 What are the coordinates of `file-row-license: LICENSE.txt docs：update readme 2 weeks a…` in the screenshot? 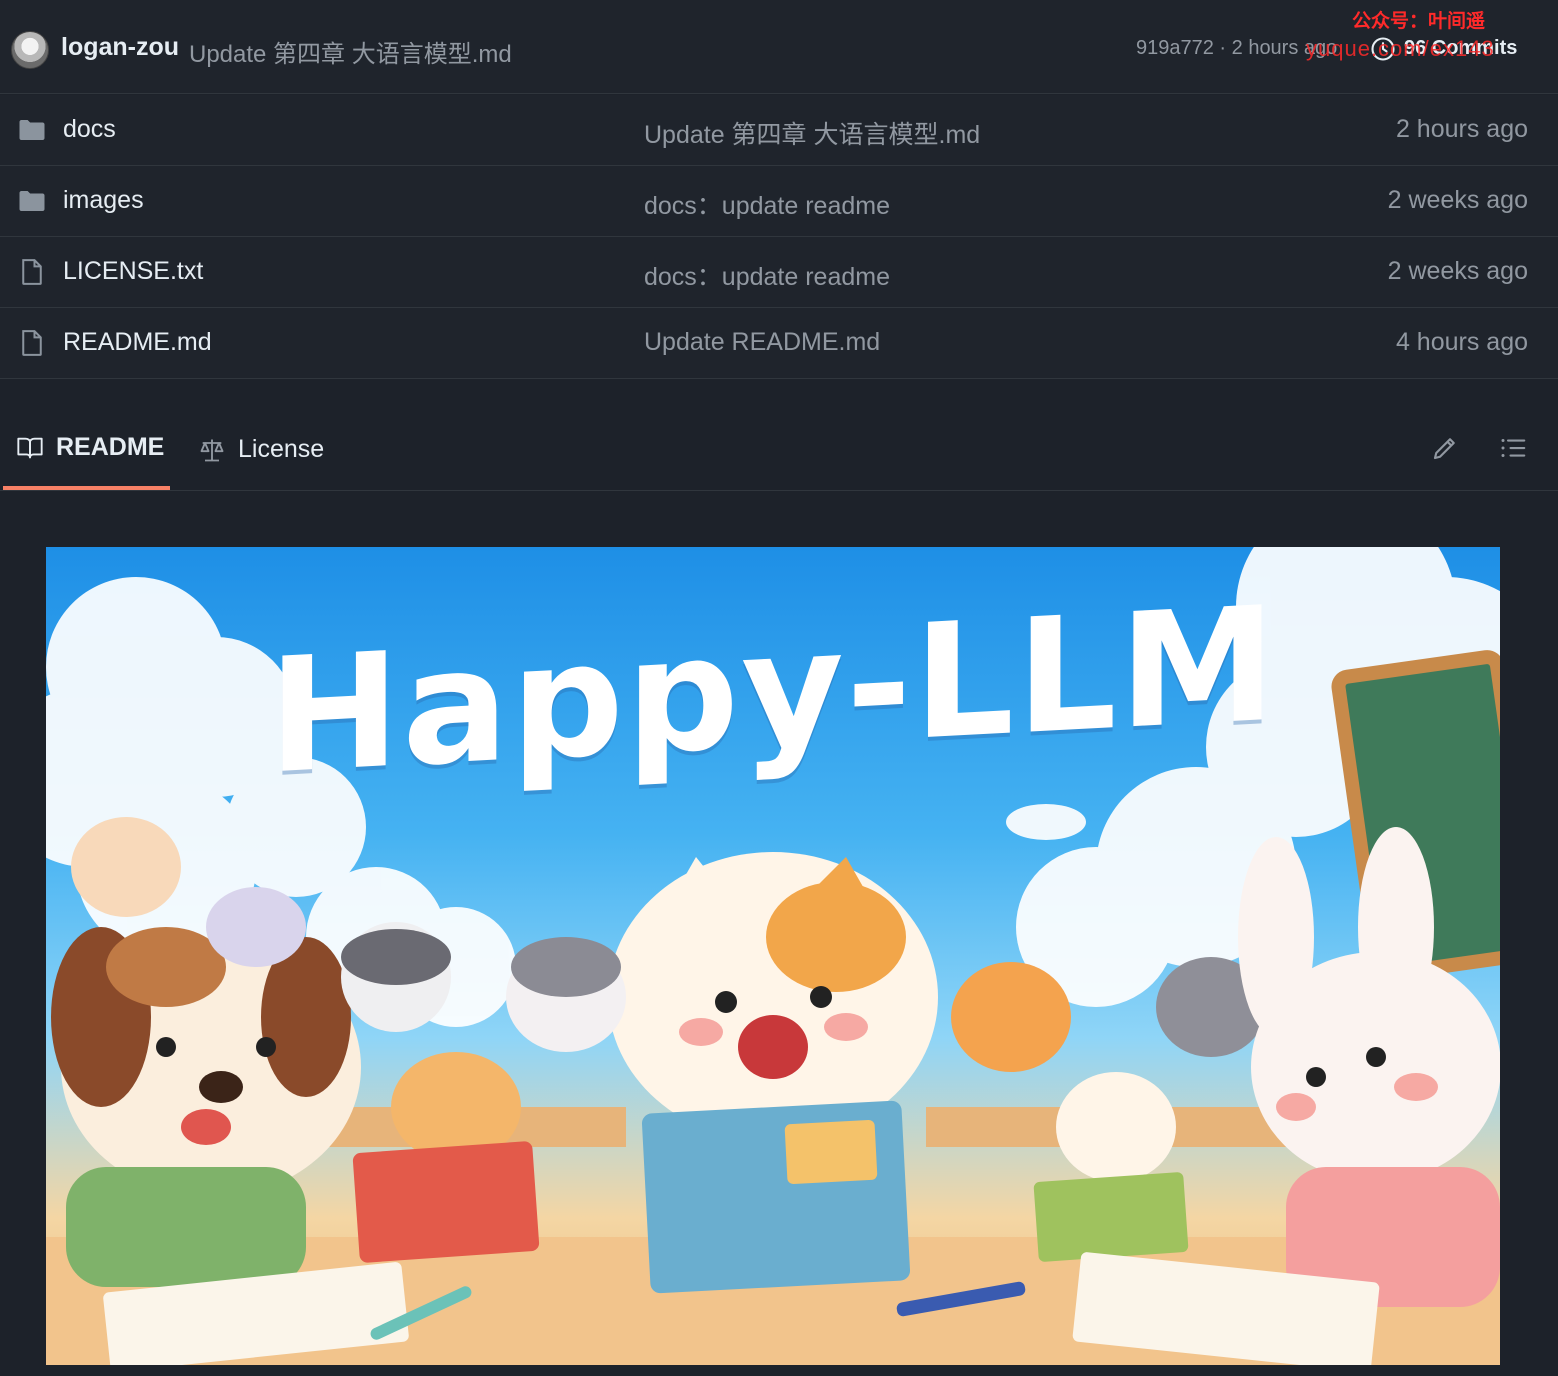 It's located at (779, 272).